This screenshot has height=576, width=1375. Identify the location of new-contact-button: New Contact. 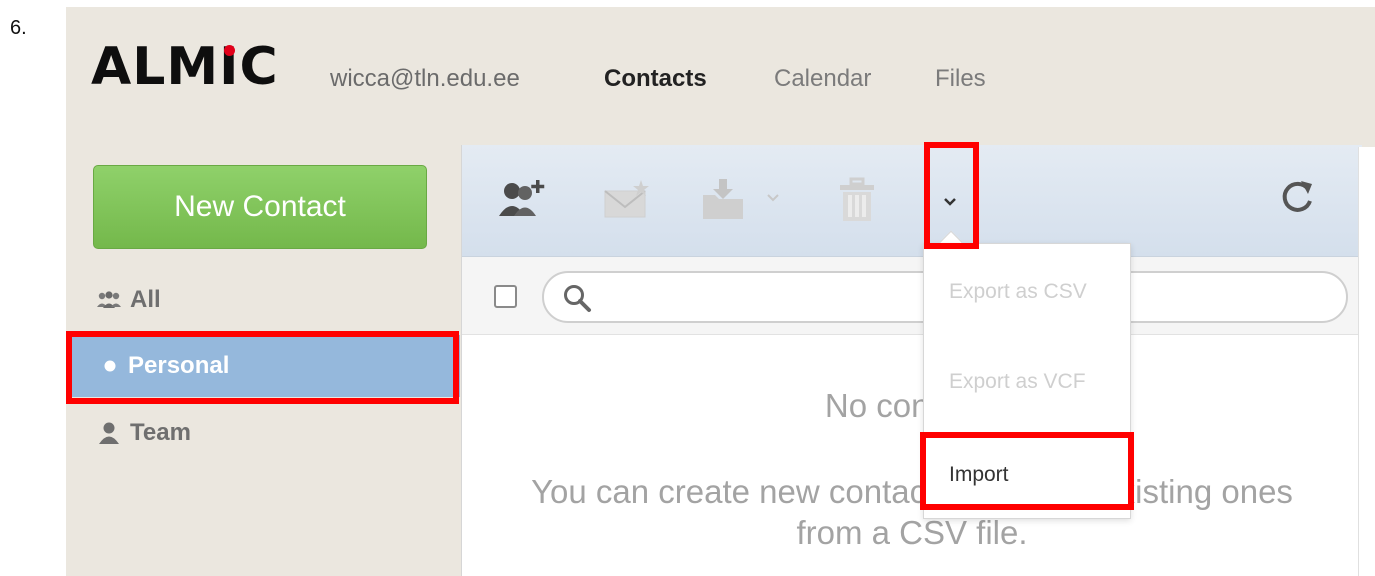
(260, 207).